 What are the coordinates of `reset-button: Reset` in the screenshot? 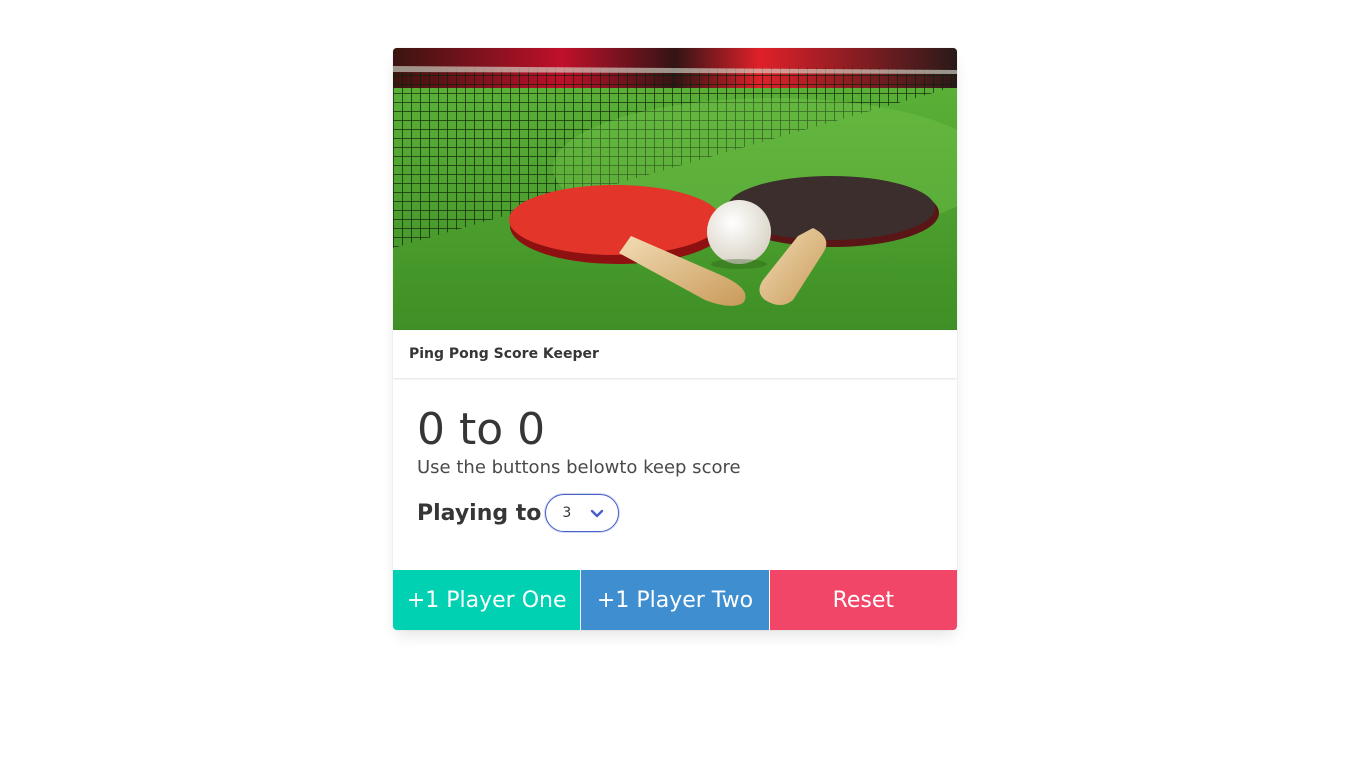 It's located at (863, 600).